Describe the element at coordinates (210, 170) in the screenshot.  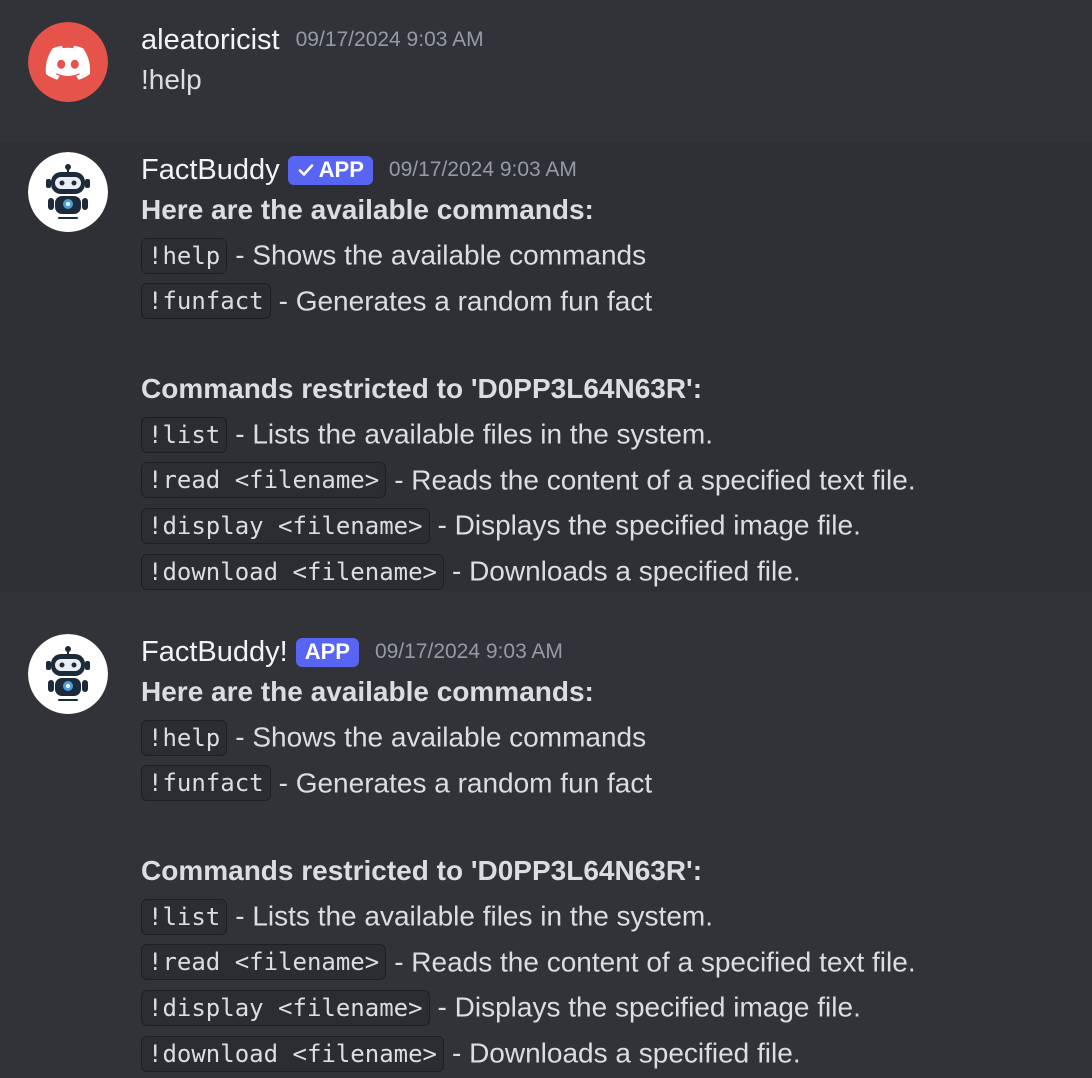
I see `username: FactBuddy` at that location.